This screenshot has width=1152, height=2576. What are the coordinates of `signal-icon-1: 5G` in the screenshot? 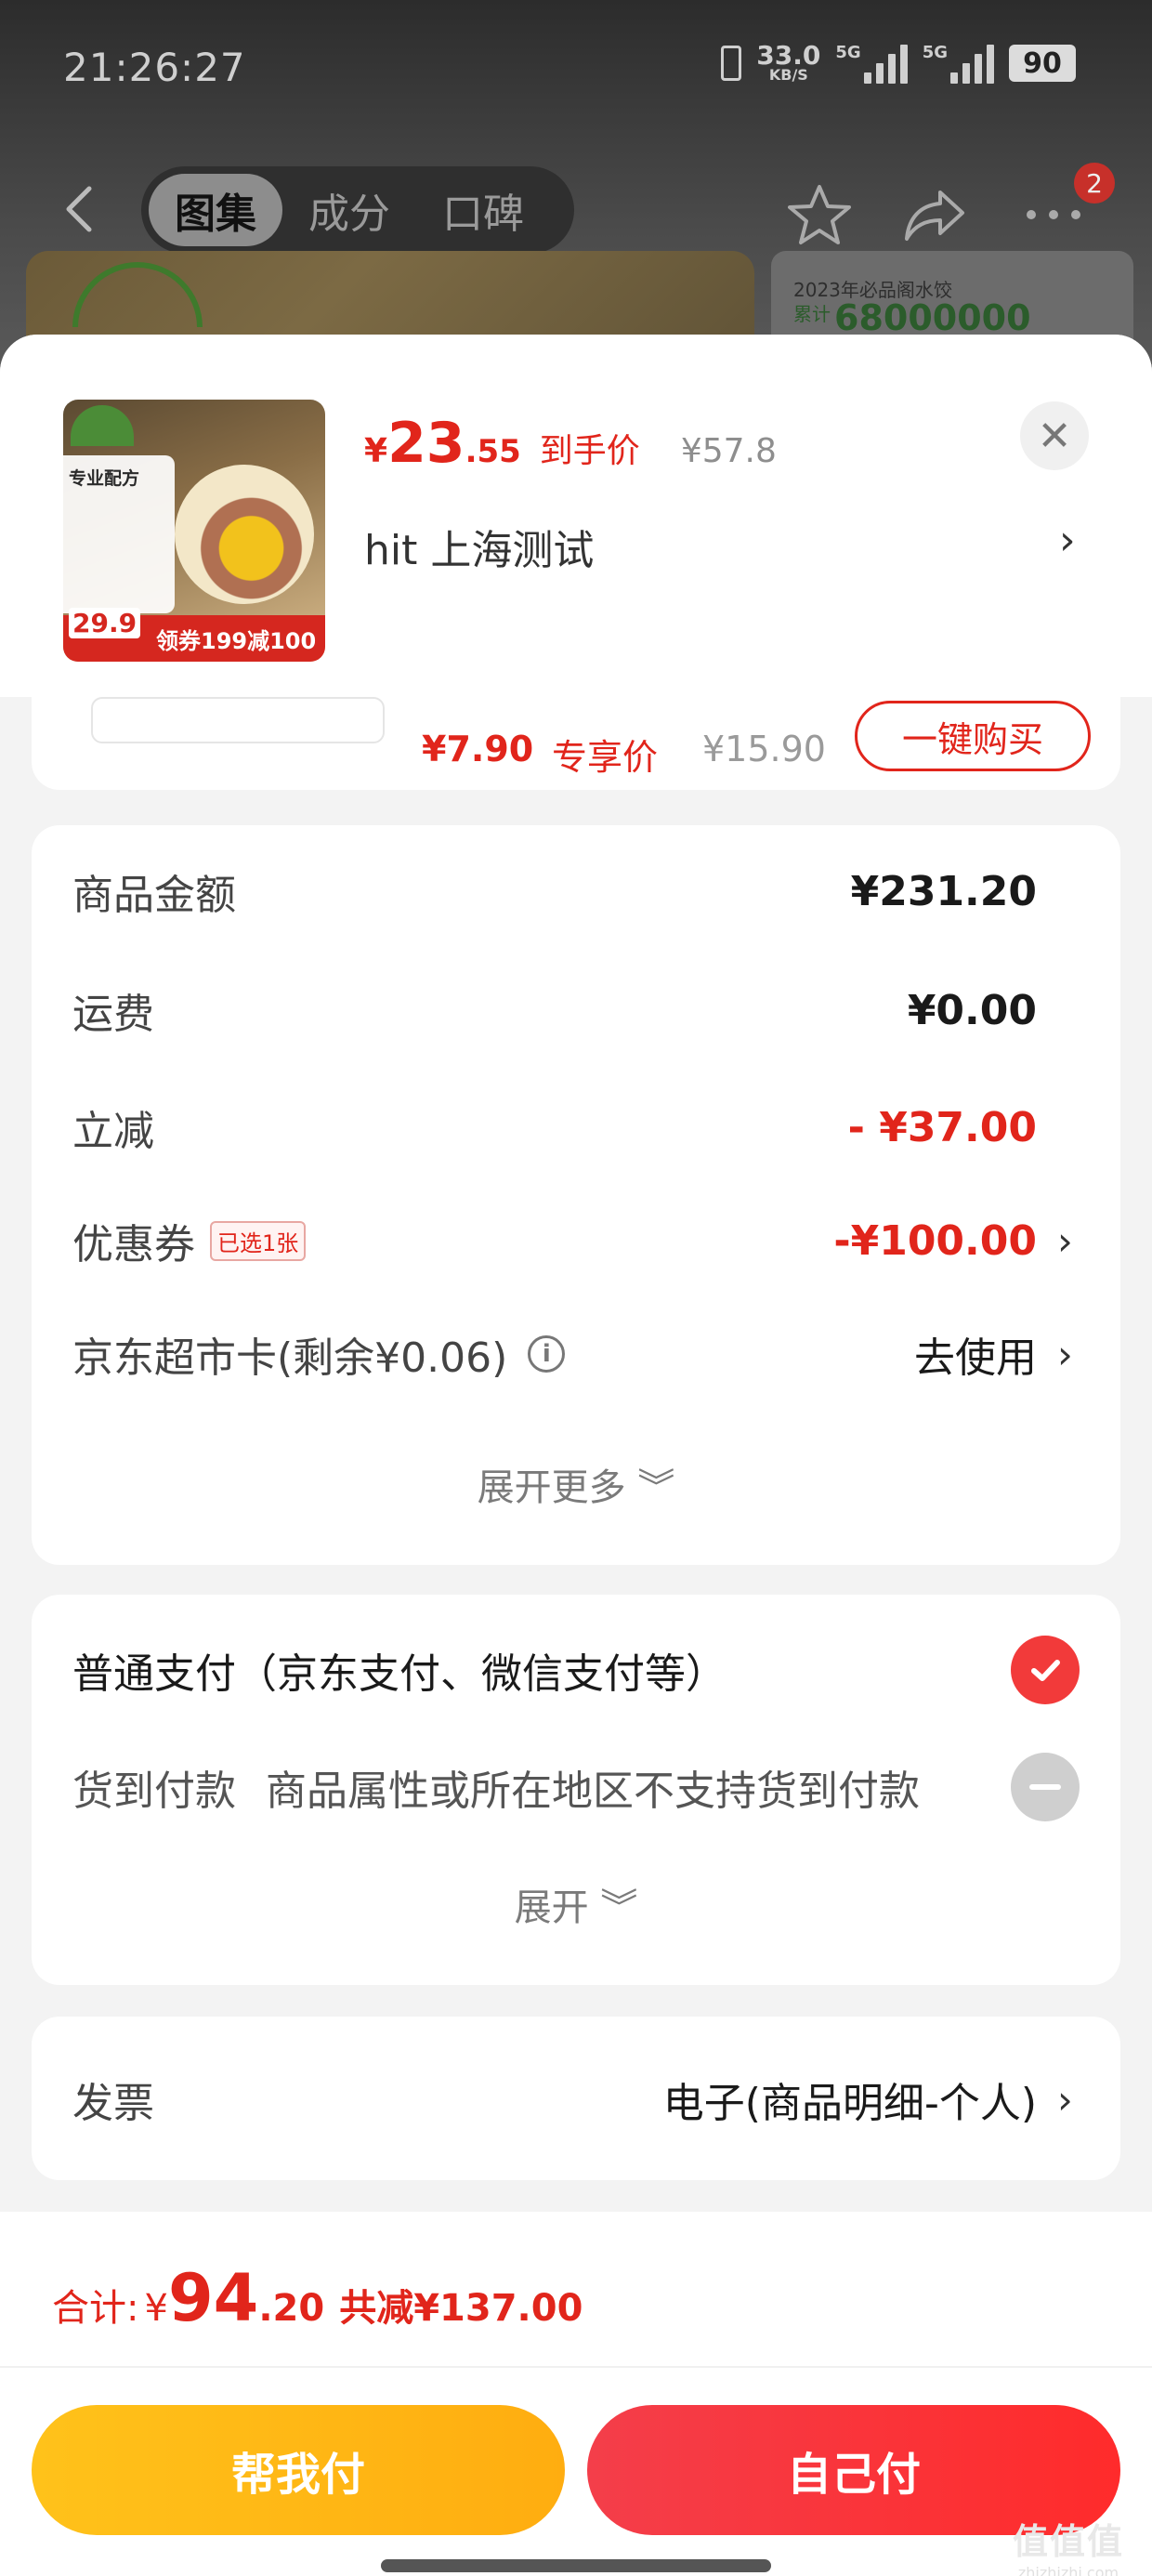 It's located at (871, 63).